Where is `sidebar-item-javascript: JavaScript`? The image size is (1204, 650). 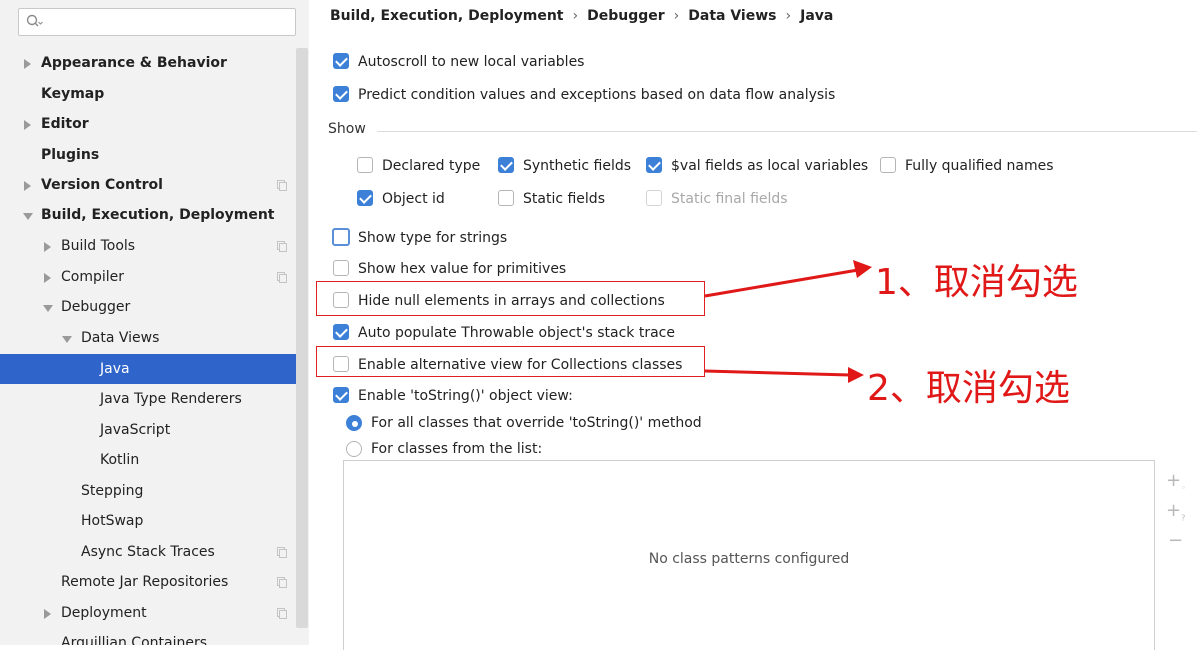 sidebar-item-javascript: JavaScript is located at coordinates (154, 430).